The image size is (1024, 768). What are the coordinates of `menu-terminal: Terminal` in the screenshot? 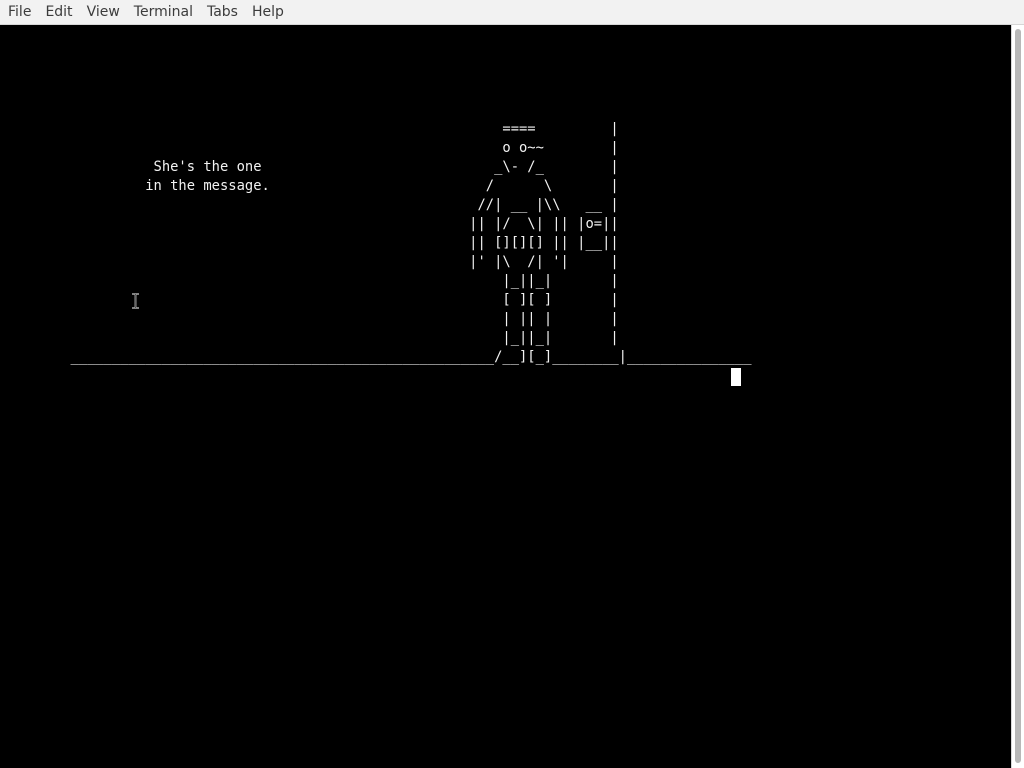 It's located at (163, 12).